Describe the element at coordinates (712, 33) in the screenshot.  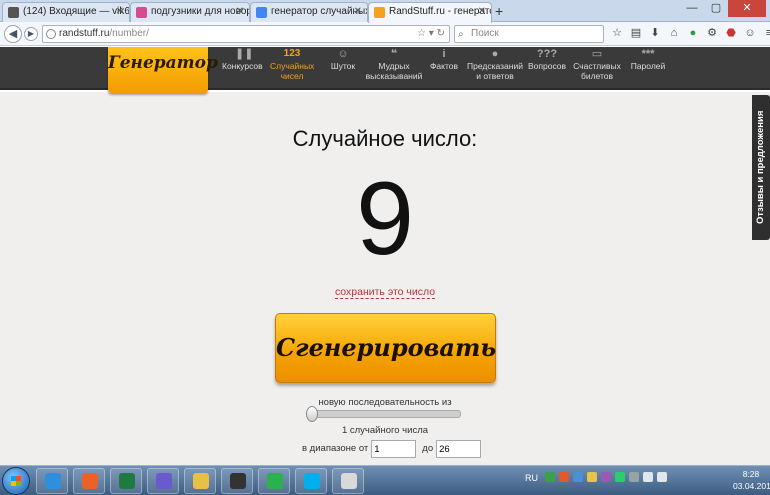
I see `extension-icon: ⚙` at that location.